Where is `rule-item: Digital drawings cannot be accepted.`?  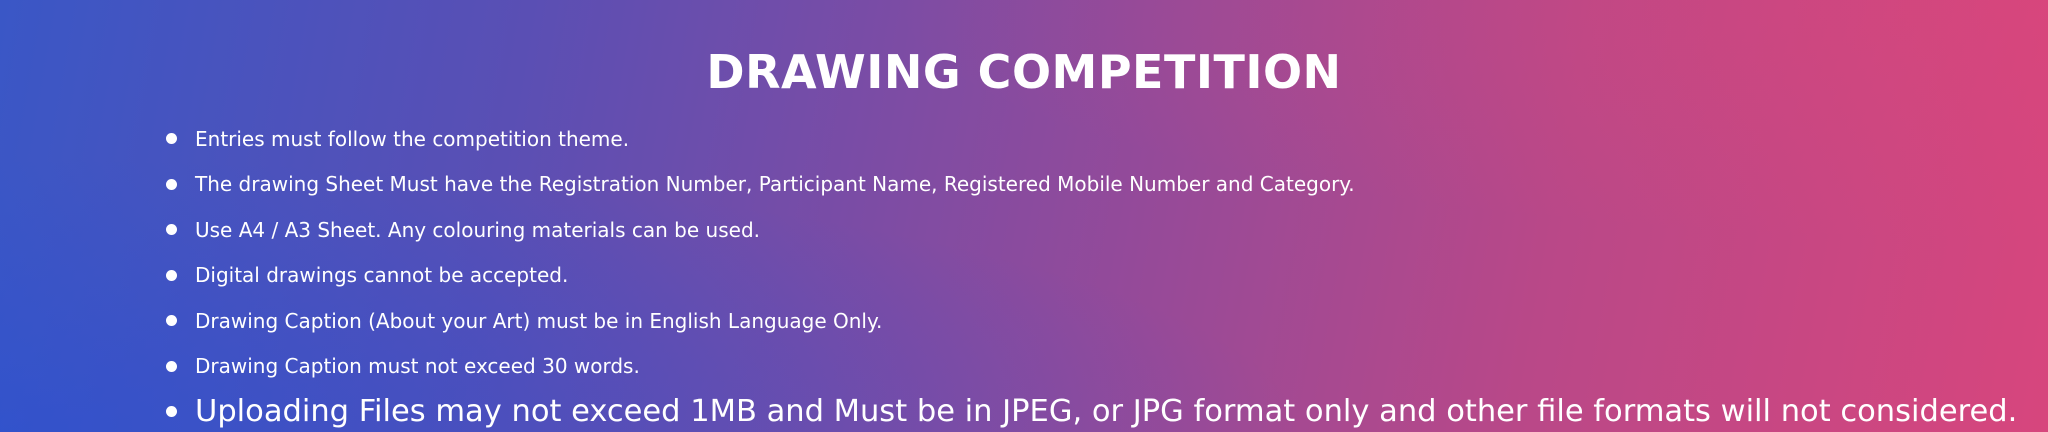 rule-item: Digital drawings cannot be accepted. is located at coordinates (1091, 276).